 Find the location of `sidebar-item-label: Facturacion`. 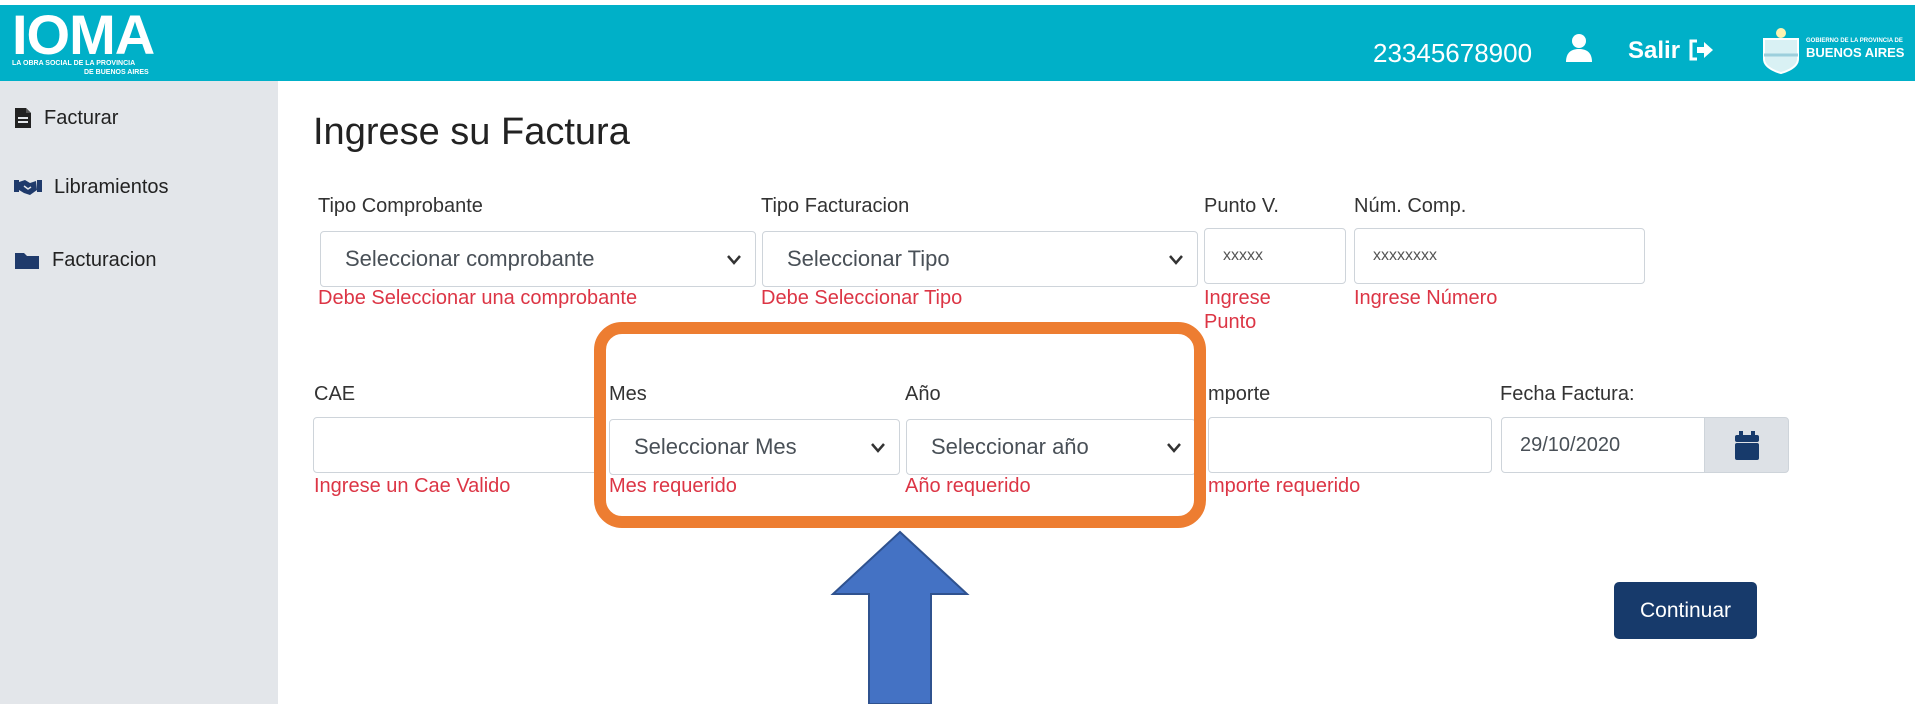

sidebar-item-label: Facturacion is located at coordinates (104, 259).